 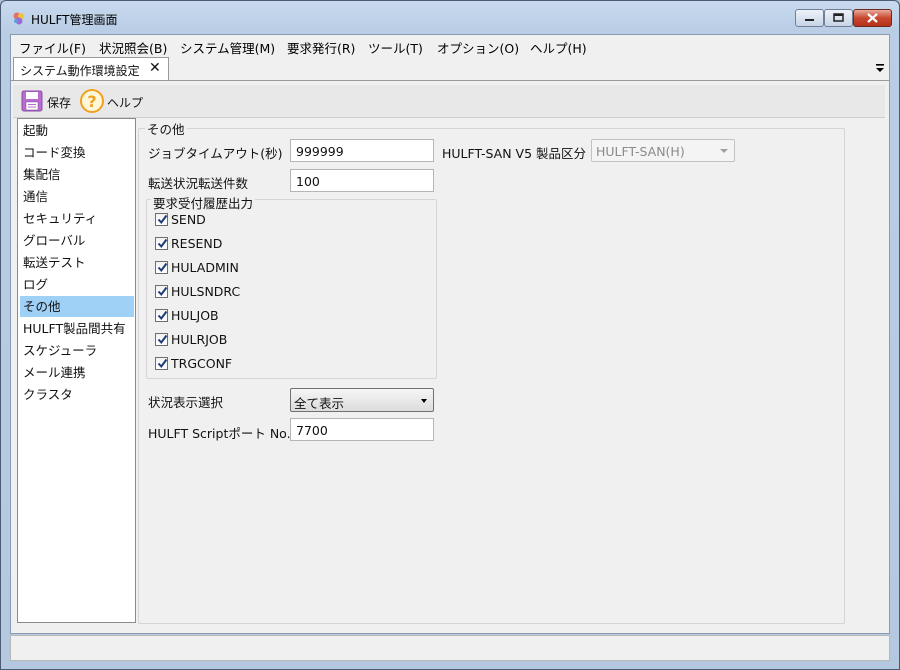 What do you see at coordinates (125, 103) in the screenshot?
I see `help-label: ヘルプ` at bounding box center [125, 103].